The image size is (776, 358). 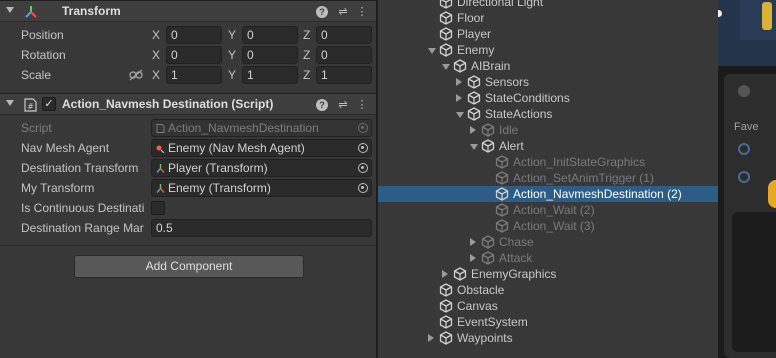 I want to click on hierarchy-item: Action_InitStateGraphics, so click(x=548, y=162).